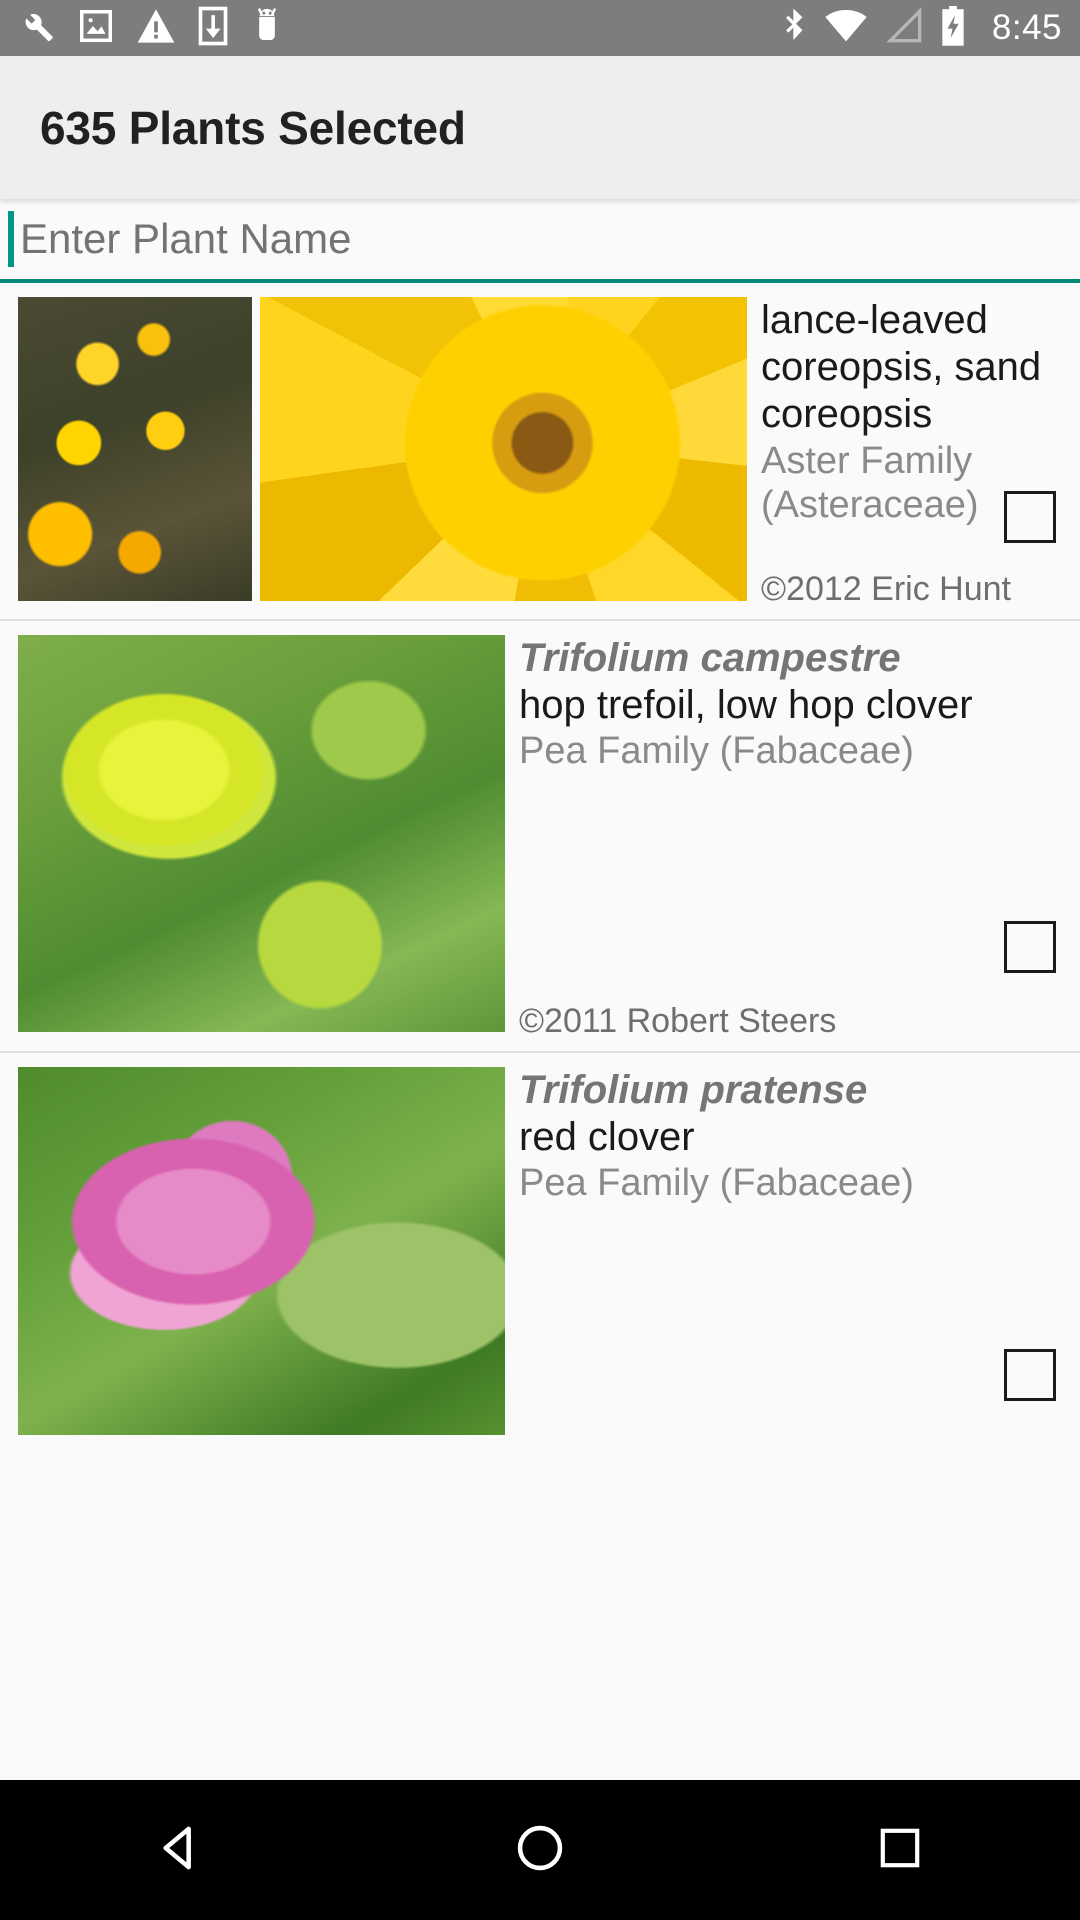 The width and height of the screenshot is (1080, 1920). I want to click on back-triangle-icon, so click(180, 1850).